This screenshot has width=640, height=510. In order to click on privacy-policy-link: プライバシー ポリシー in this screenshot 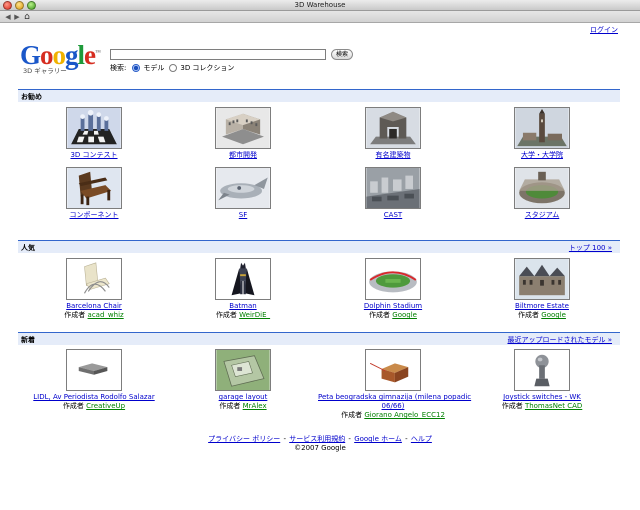, I will do `click(244, 439)`.